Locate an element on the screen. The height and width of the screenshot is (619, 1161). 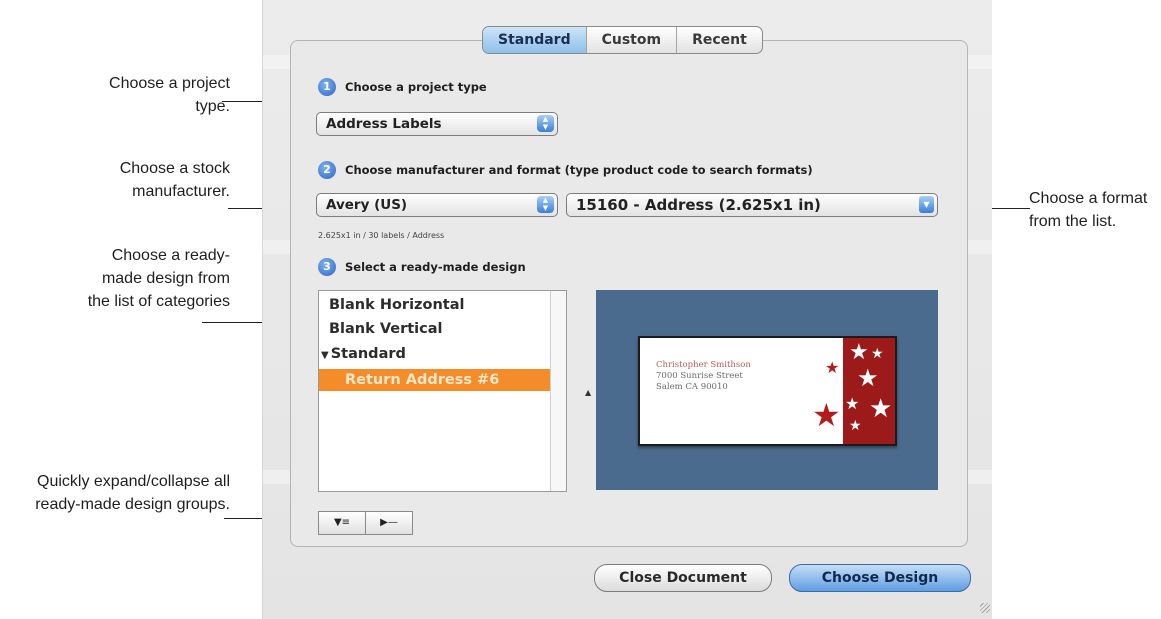
collapse-all-icon: ▶— is located at coordinates (389, 522).